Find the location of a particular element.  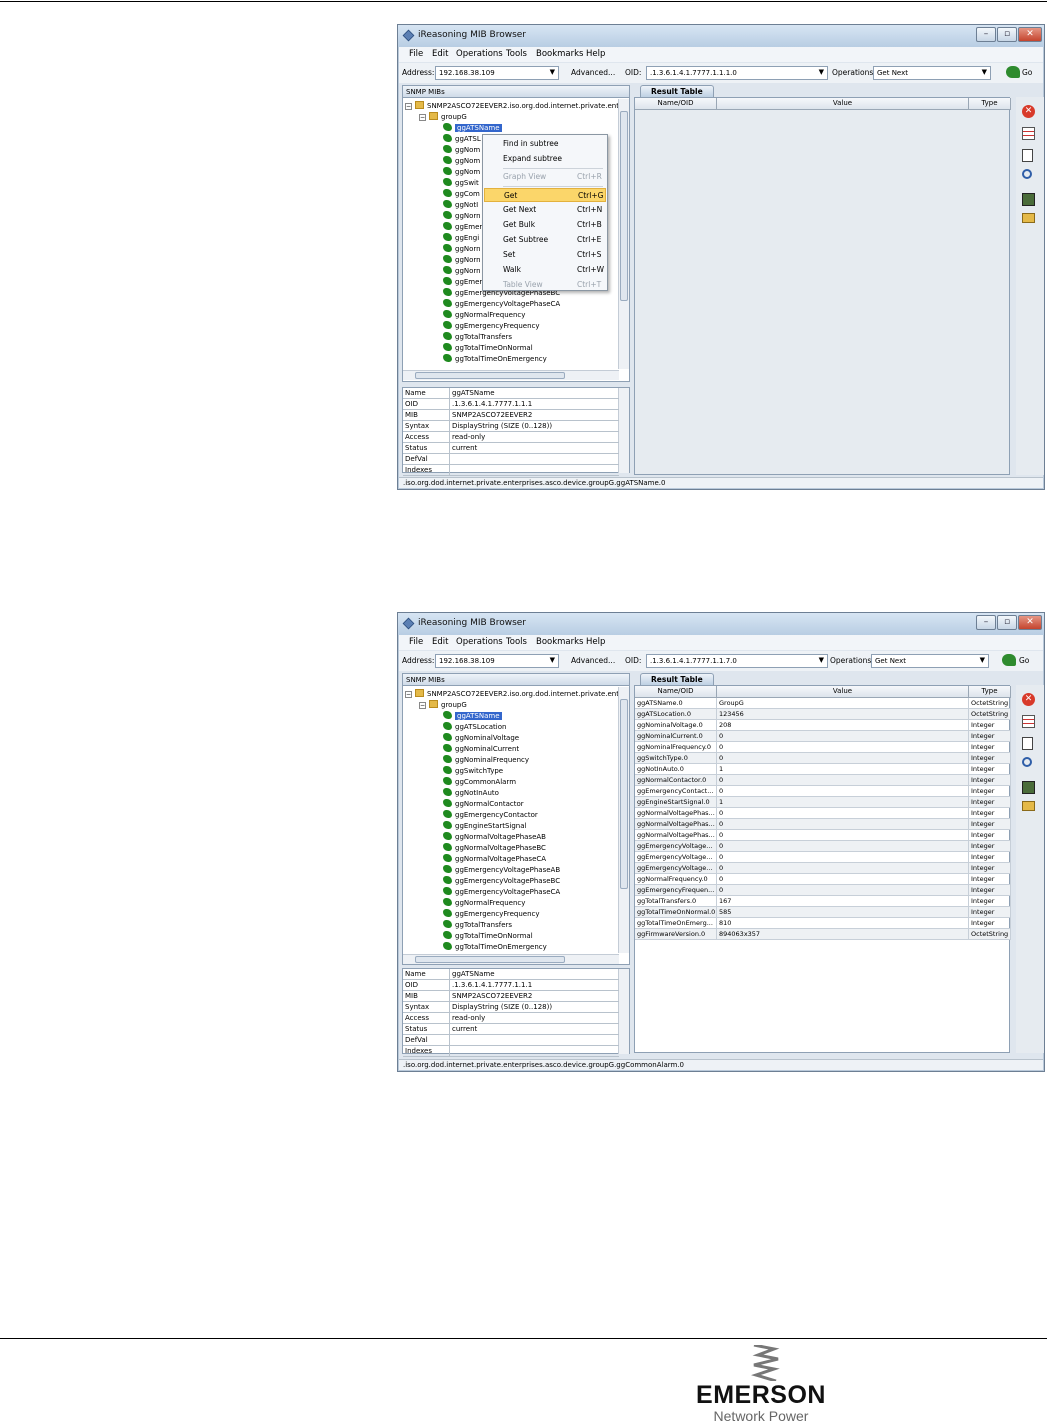

tree-item: ggEmer is located at coordinates (462, 282).